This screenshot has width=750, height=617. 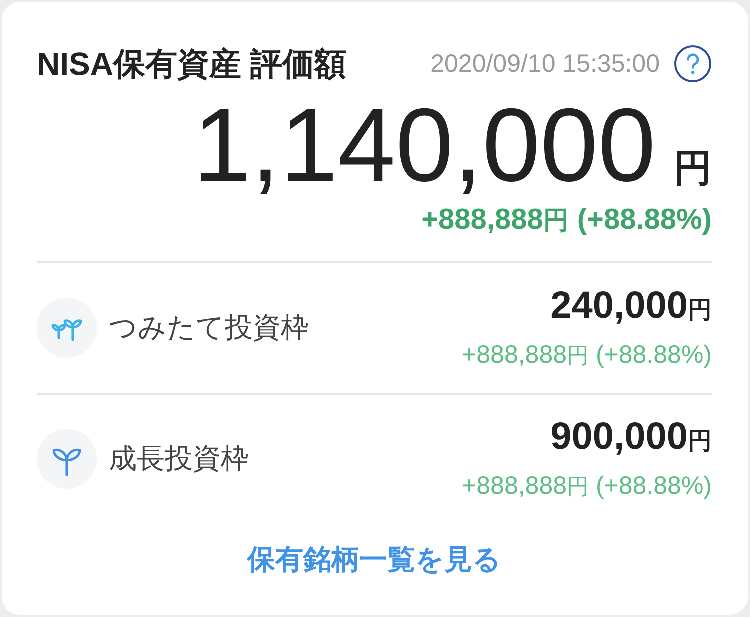 I want to click on total-amount: 1,140,000 円, so click(x=452, y=146).